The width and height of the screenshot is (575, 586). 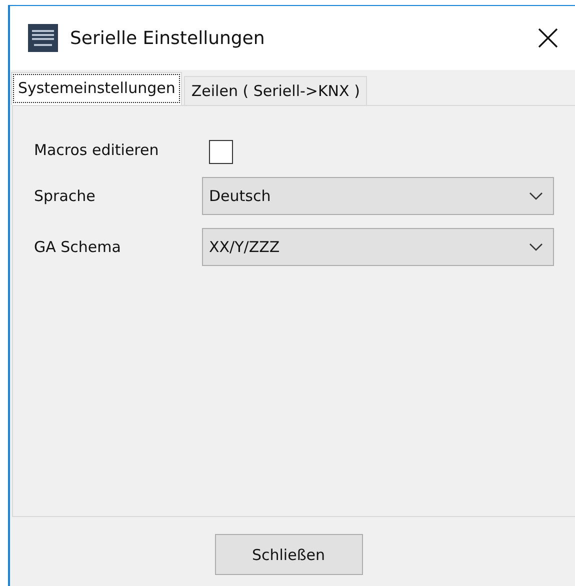 What do you see at coordinates (378, 196) in the screenshot?
I see `dropdown: Deutsch` at bounding box center [378, 196].